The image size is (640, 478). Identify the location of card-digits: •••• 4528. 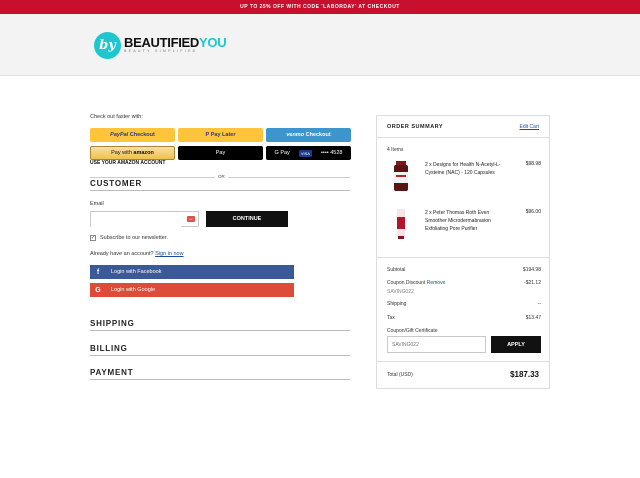
(332, 153).